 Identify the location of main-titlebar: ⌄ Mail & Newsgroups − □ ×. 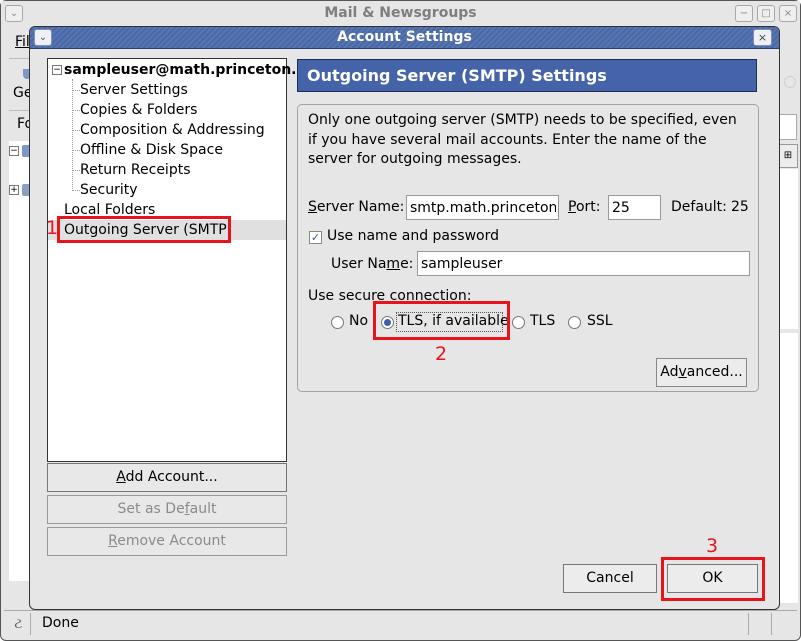
(400, 14).